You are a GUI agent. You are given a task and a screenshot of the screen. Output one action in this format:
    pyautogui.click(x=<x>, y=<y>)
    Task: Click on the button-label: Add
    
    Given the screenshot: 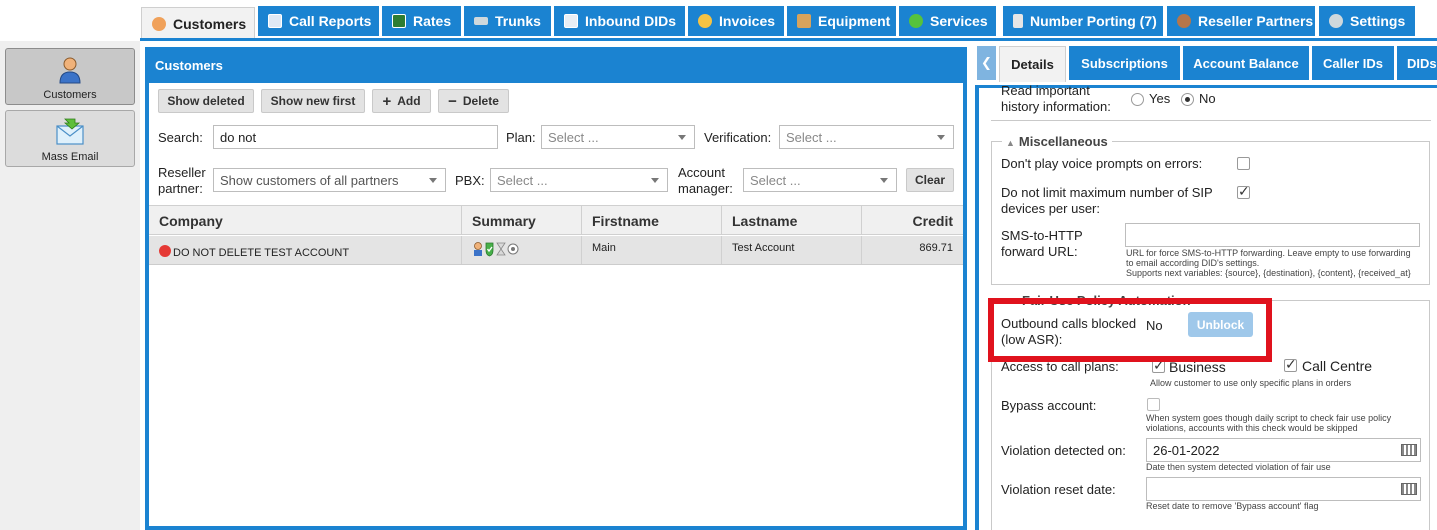 What is the action you would take?
    pyautogui.click(x=409, y=101)
    